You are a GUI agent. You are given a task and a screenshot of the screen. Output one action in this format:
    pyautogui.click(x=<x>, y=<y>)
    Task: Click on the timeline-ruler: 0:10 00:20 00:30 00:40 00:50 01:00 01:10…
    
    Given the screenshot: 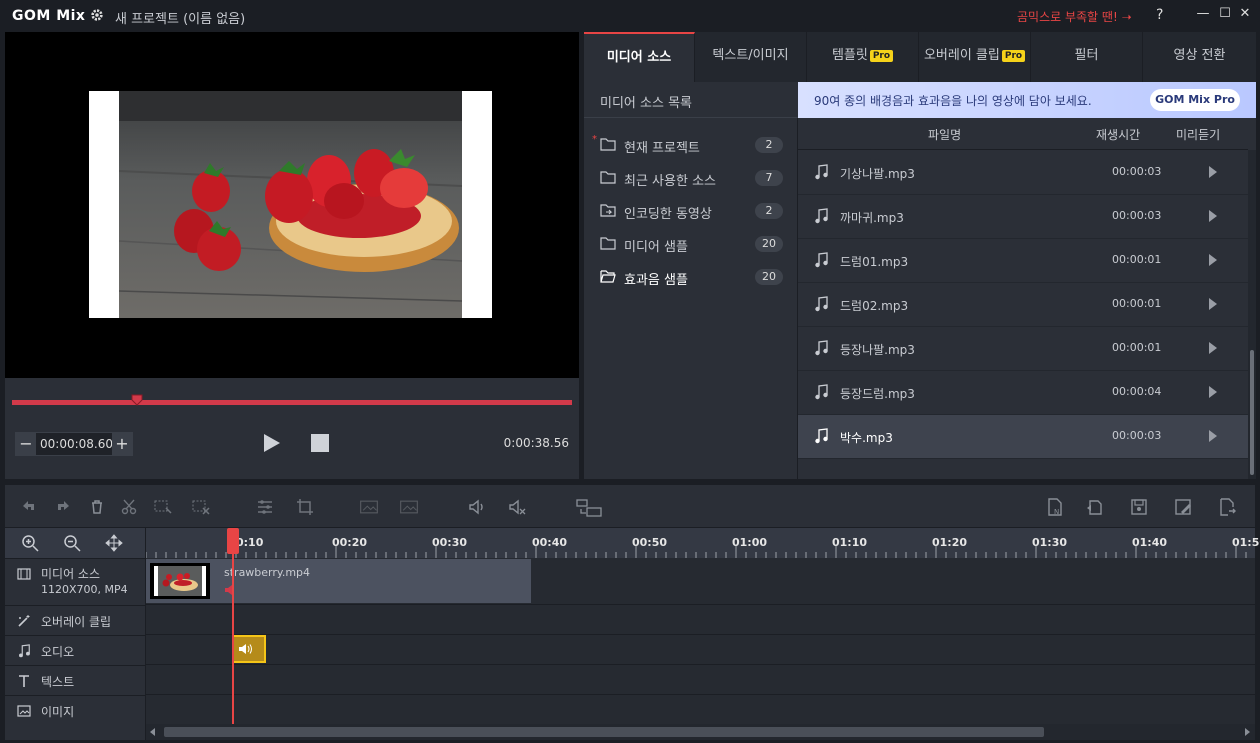 What is the action you would take?
    pyautogui.click(x=703, y=543)
    